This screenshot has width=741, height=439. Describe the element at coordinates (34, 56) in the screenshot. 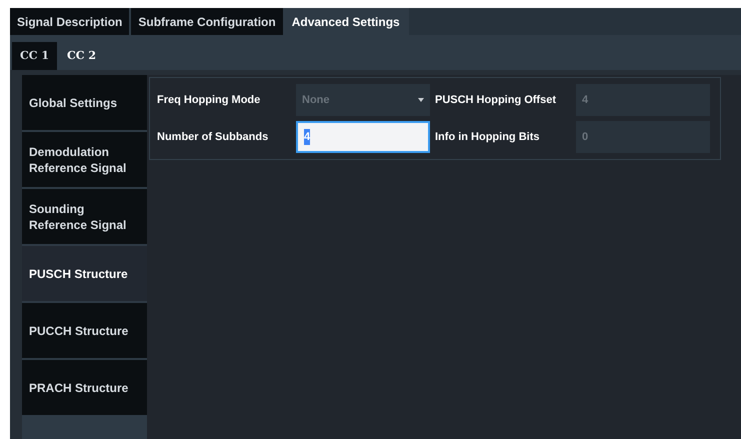

I see `tab: CC 1` at that location.